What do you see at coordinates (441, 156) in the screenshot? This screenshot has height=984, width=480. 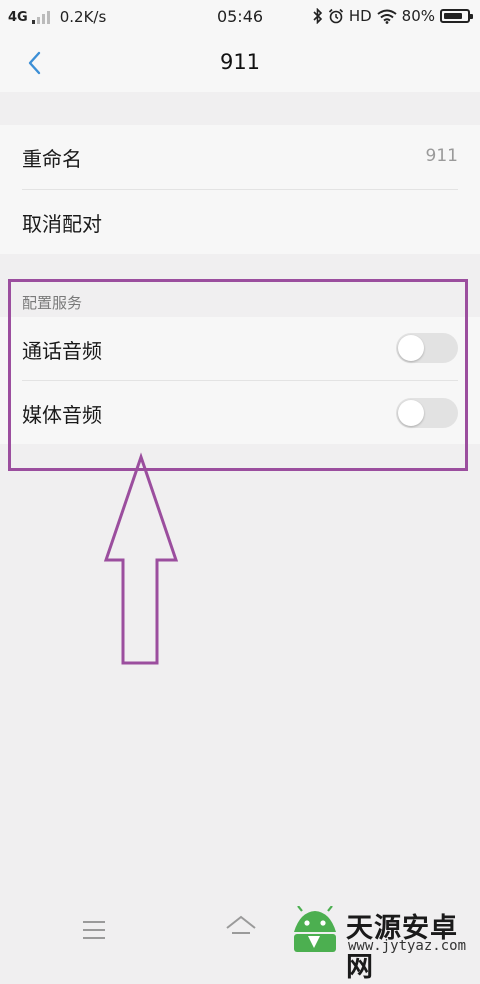 I see `rename-value: 911` at bounding box center [441, 156].